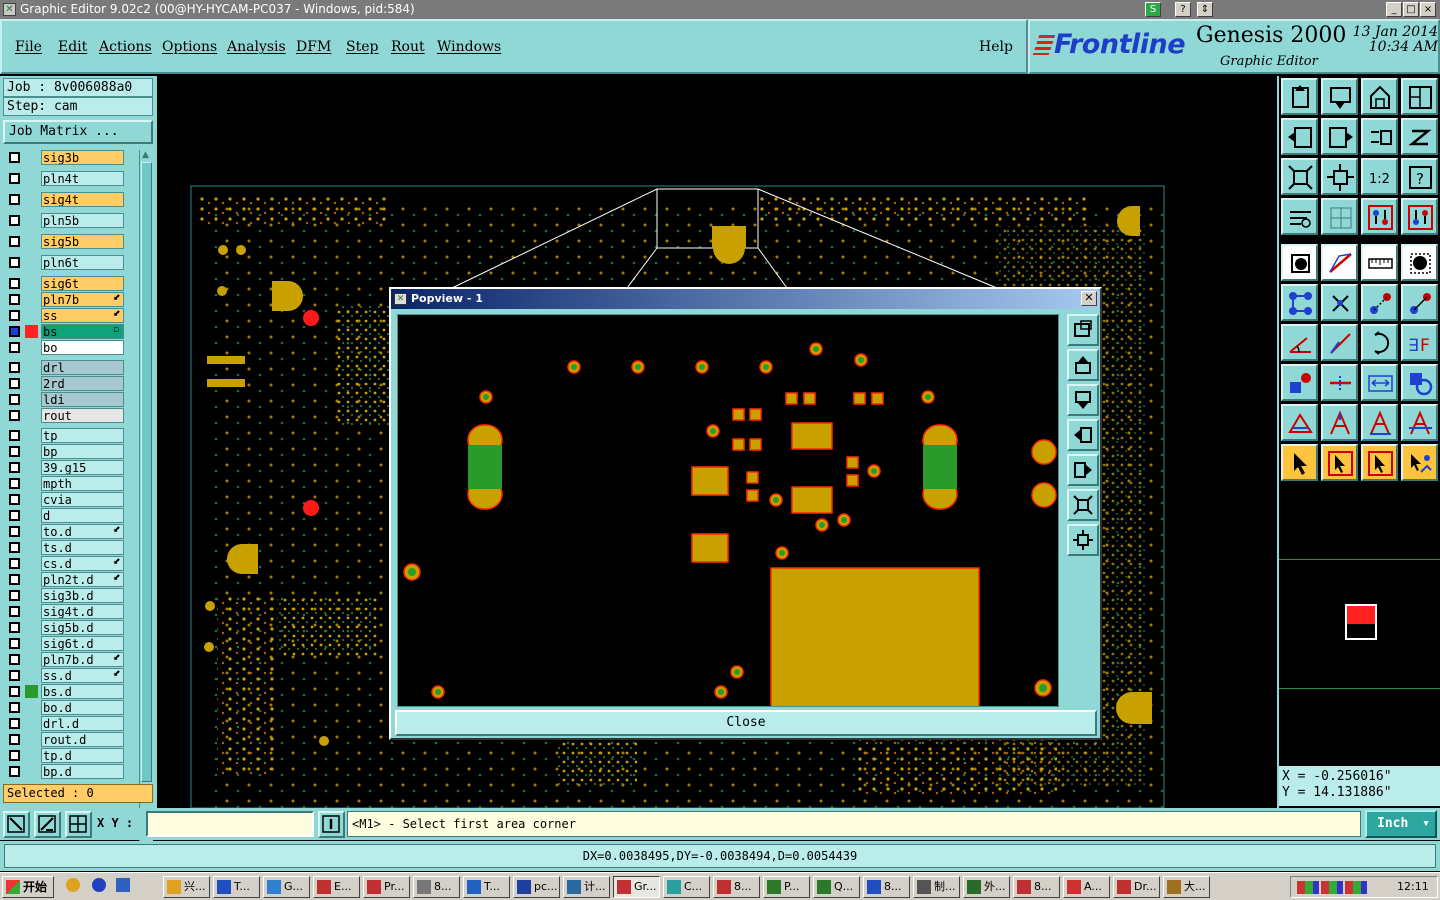  I want to click on help-icon: ?, so click(1183, 9).